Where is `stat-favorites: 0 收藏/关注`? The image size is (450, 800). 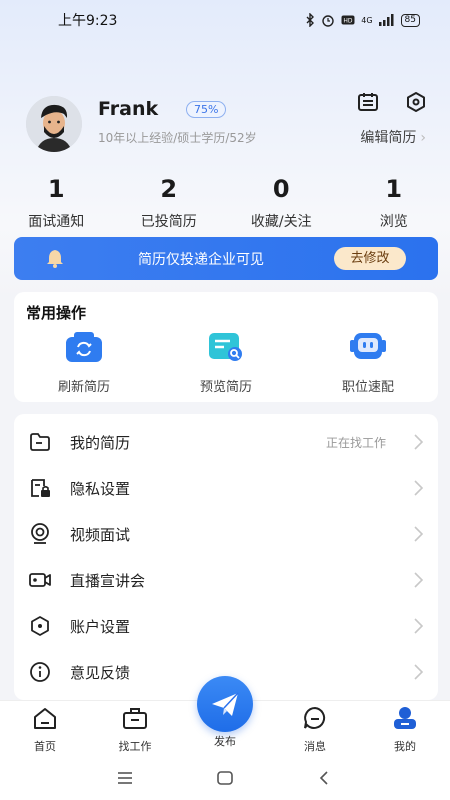
stat-favorites: 0 收藏/关注 is located at coordinates (281, 203).